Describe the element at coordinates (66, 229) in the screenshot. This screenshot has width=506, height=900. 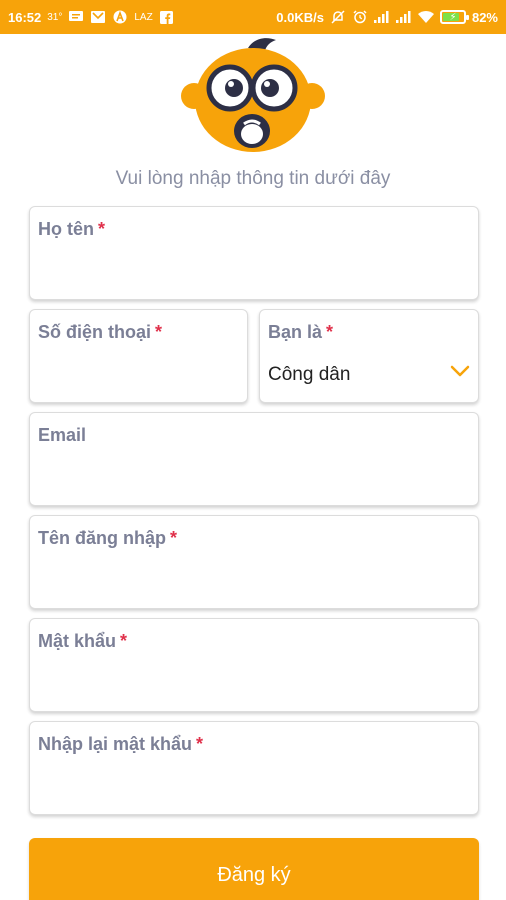
I see `full-name-label-text: Họ tên` at that location.